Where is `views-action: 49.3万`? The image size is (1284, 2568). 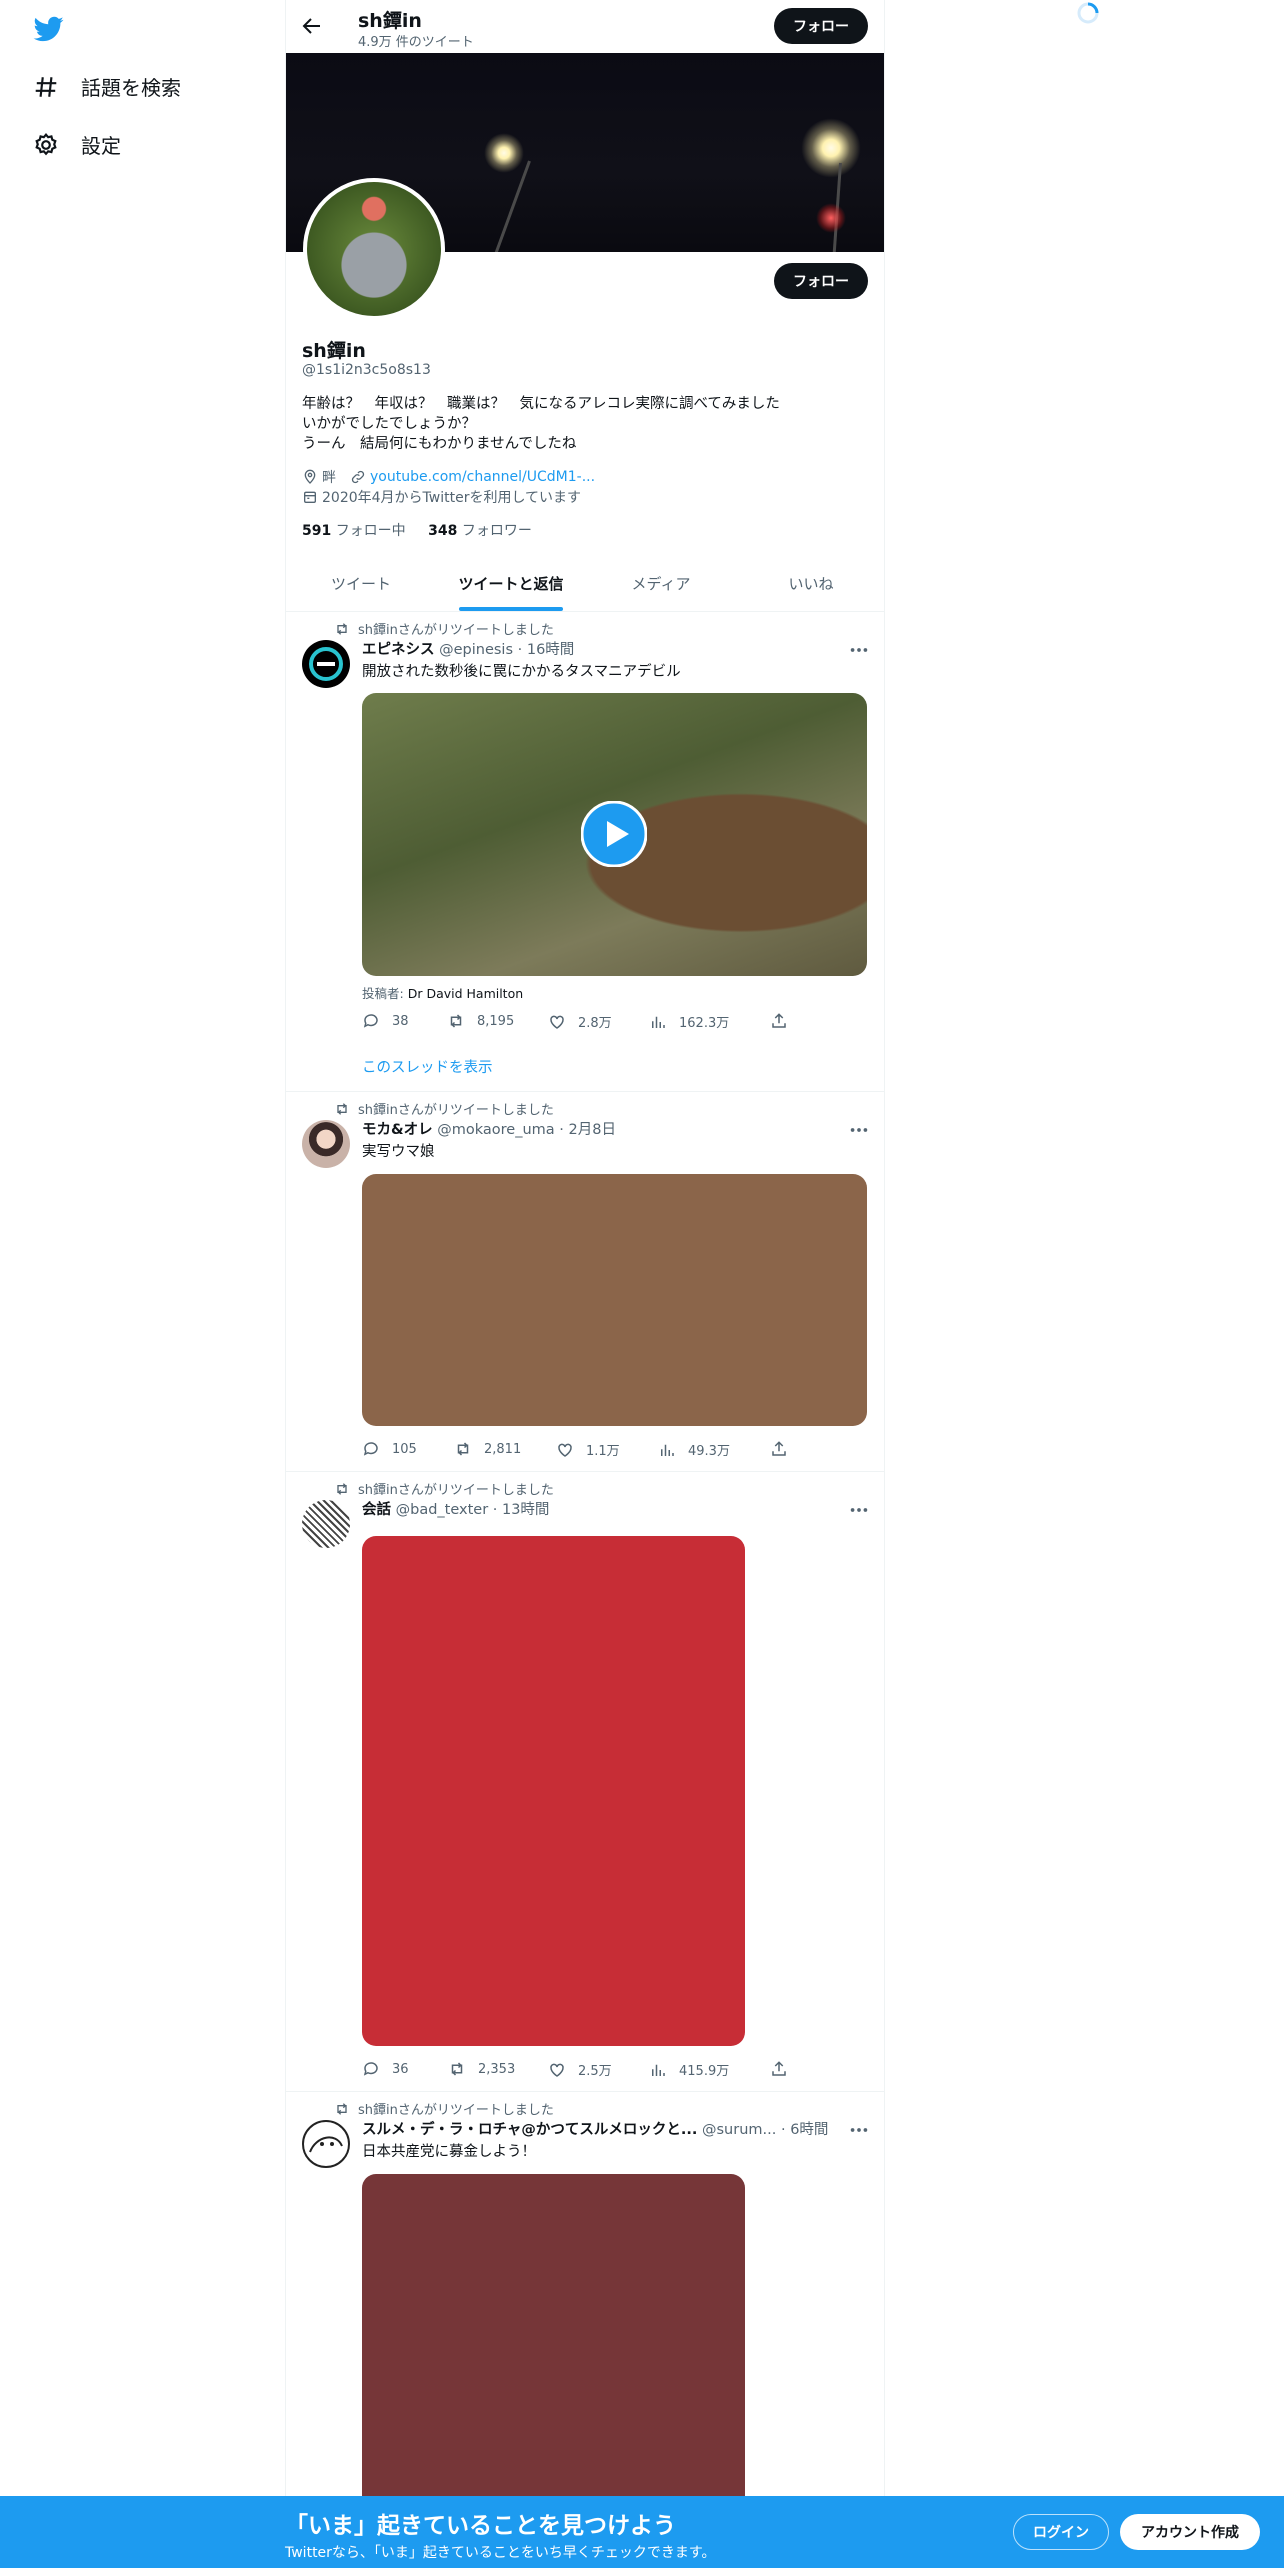
views-action: 49.3万 is located at coordinates (694, 1449).